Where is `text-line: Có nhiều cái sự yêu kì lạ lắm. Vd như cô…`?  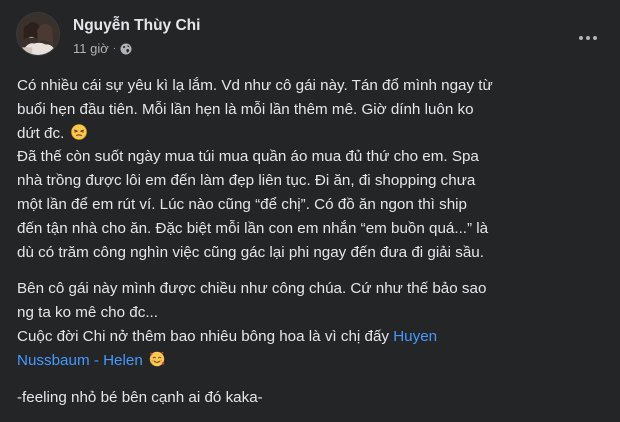
text-line: Có nhiều cái sự yêu kì lạ lắm. Vd như cô… is located at coordinates (255, 85).